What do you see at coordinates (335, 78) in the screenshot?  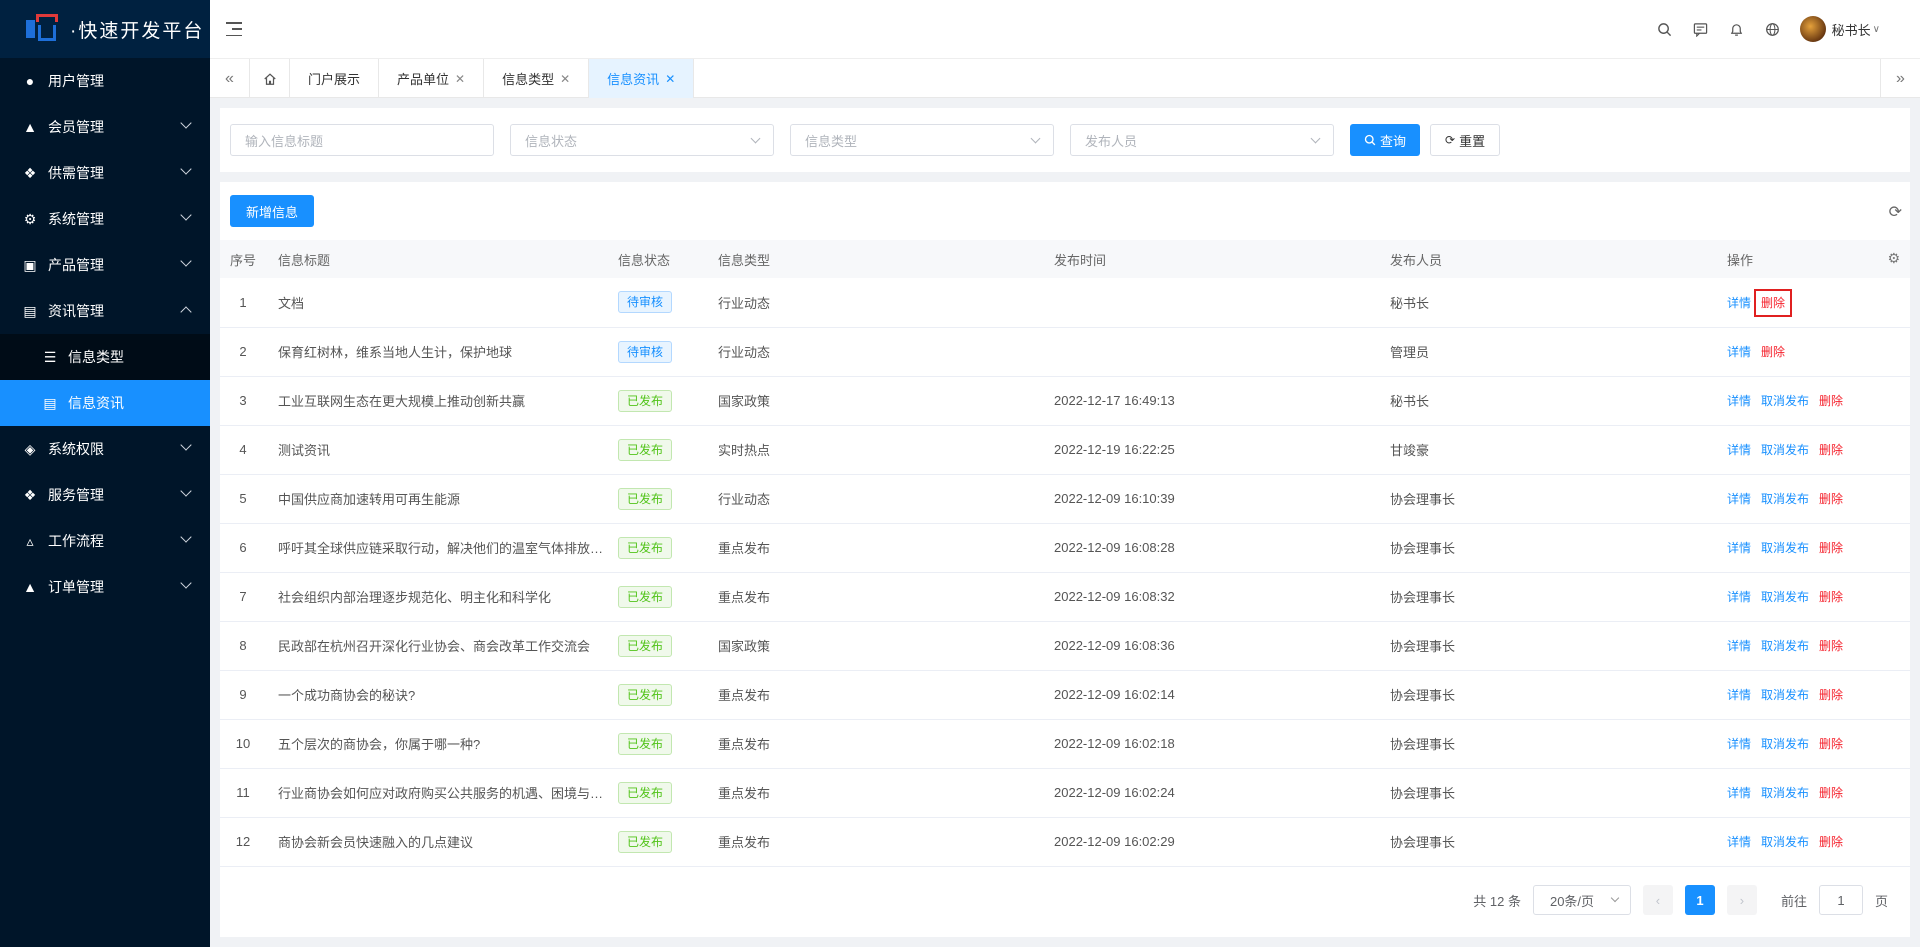 I see `tab: 门户展示` at bounding box center [335, 78].